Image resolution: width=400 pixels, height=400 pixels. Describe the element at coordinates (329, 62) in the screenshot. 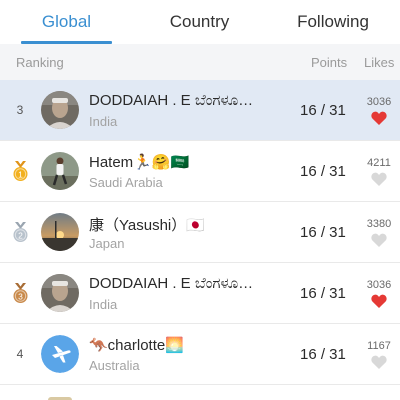

I see `points-header: Points` at that location.